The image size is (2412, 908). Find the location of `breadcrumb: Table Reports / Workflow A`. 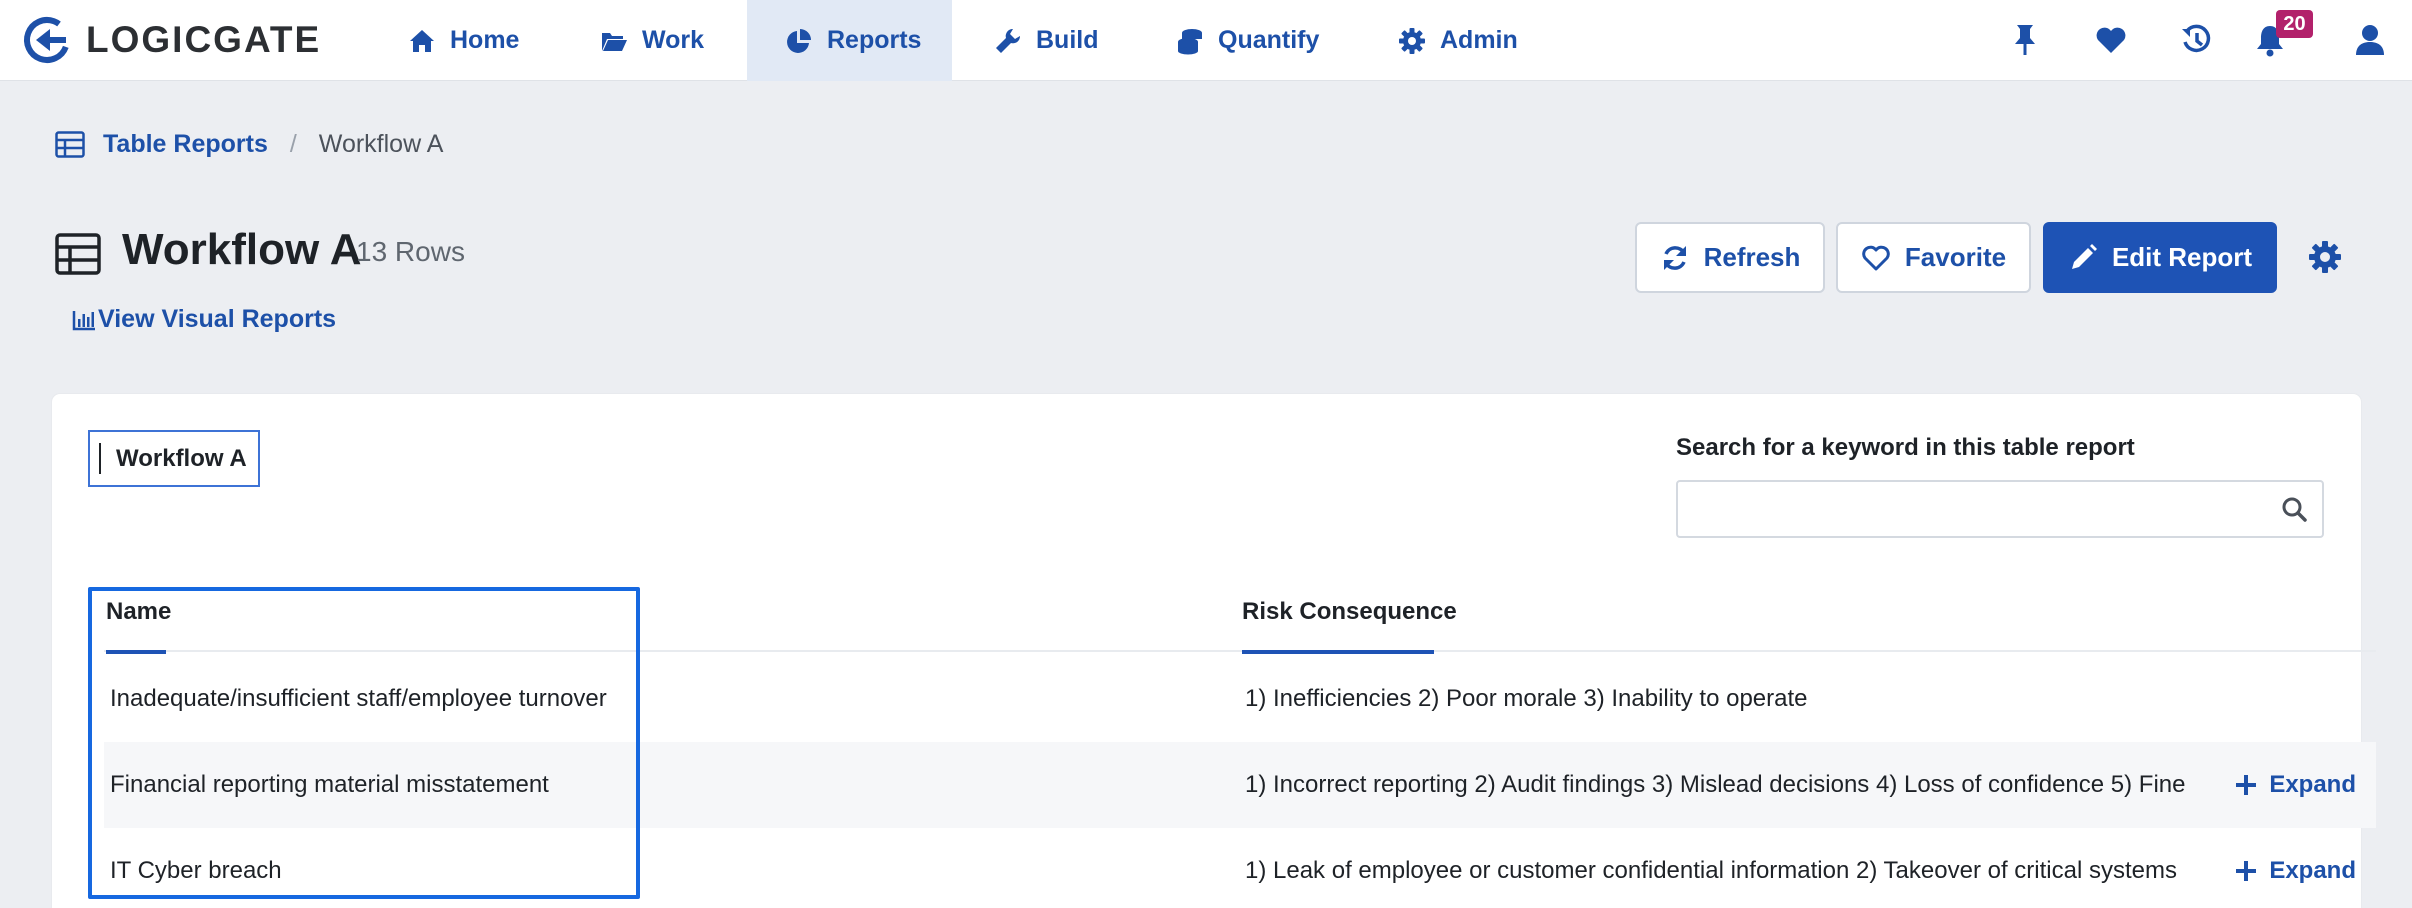

breadcrumb: Table Reports / Workflow A is located at coordinates (249, 144).